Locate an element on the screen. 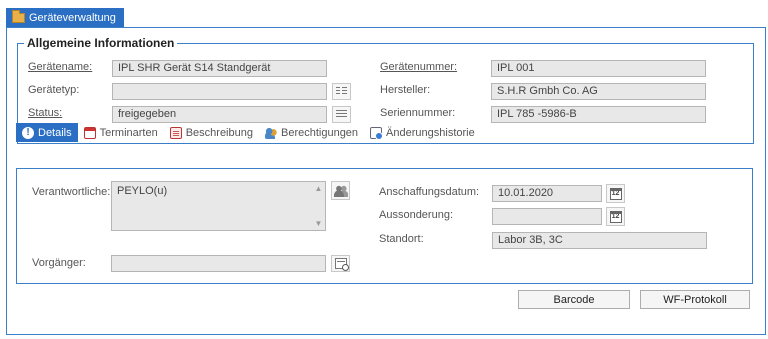 Image resolution: width=768 pixels, height=339 pixels. tab-terminarten-label: Terminarten is located at coordinates (128, 132).